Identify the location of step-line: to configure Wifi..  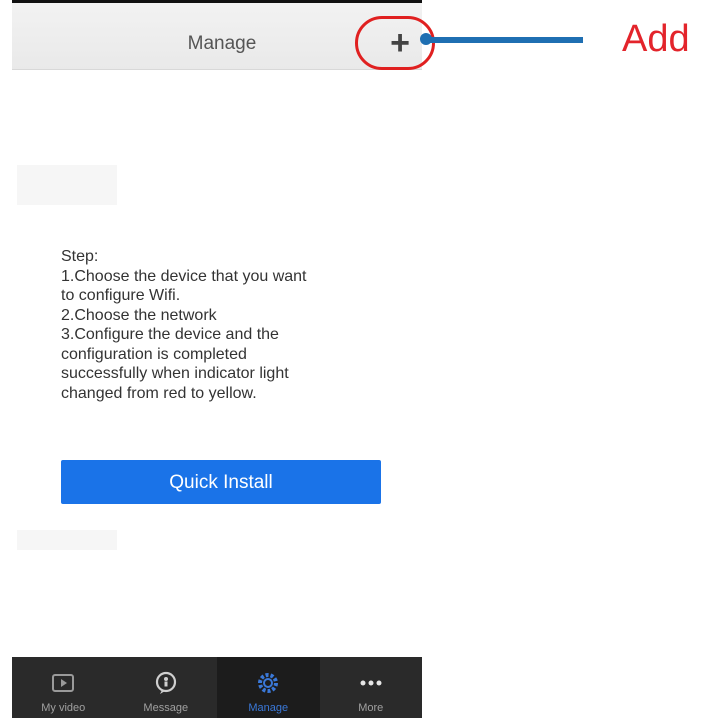
(121, 295).